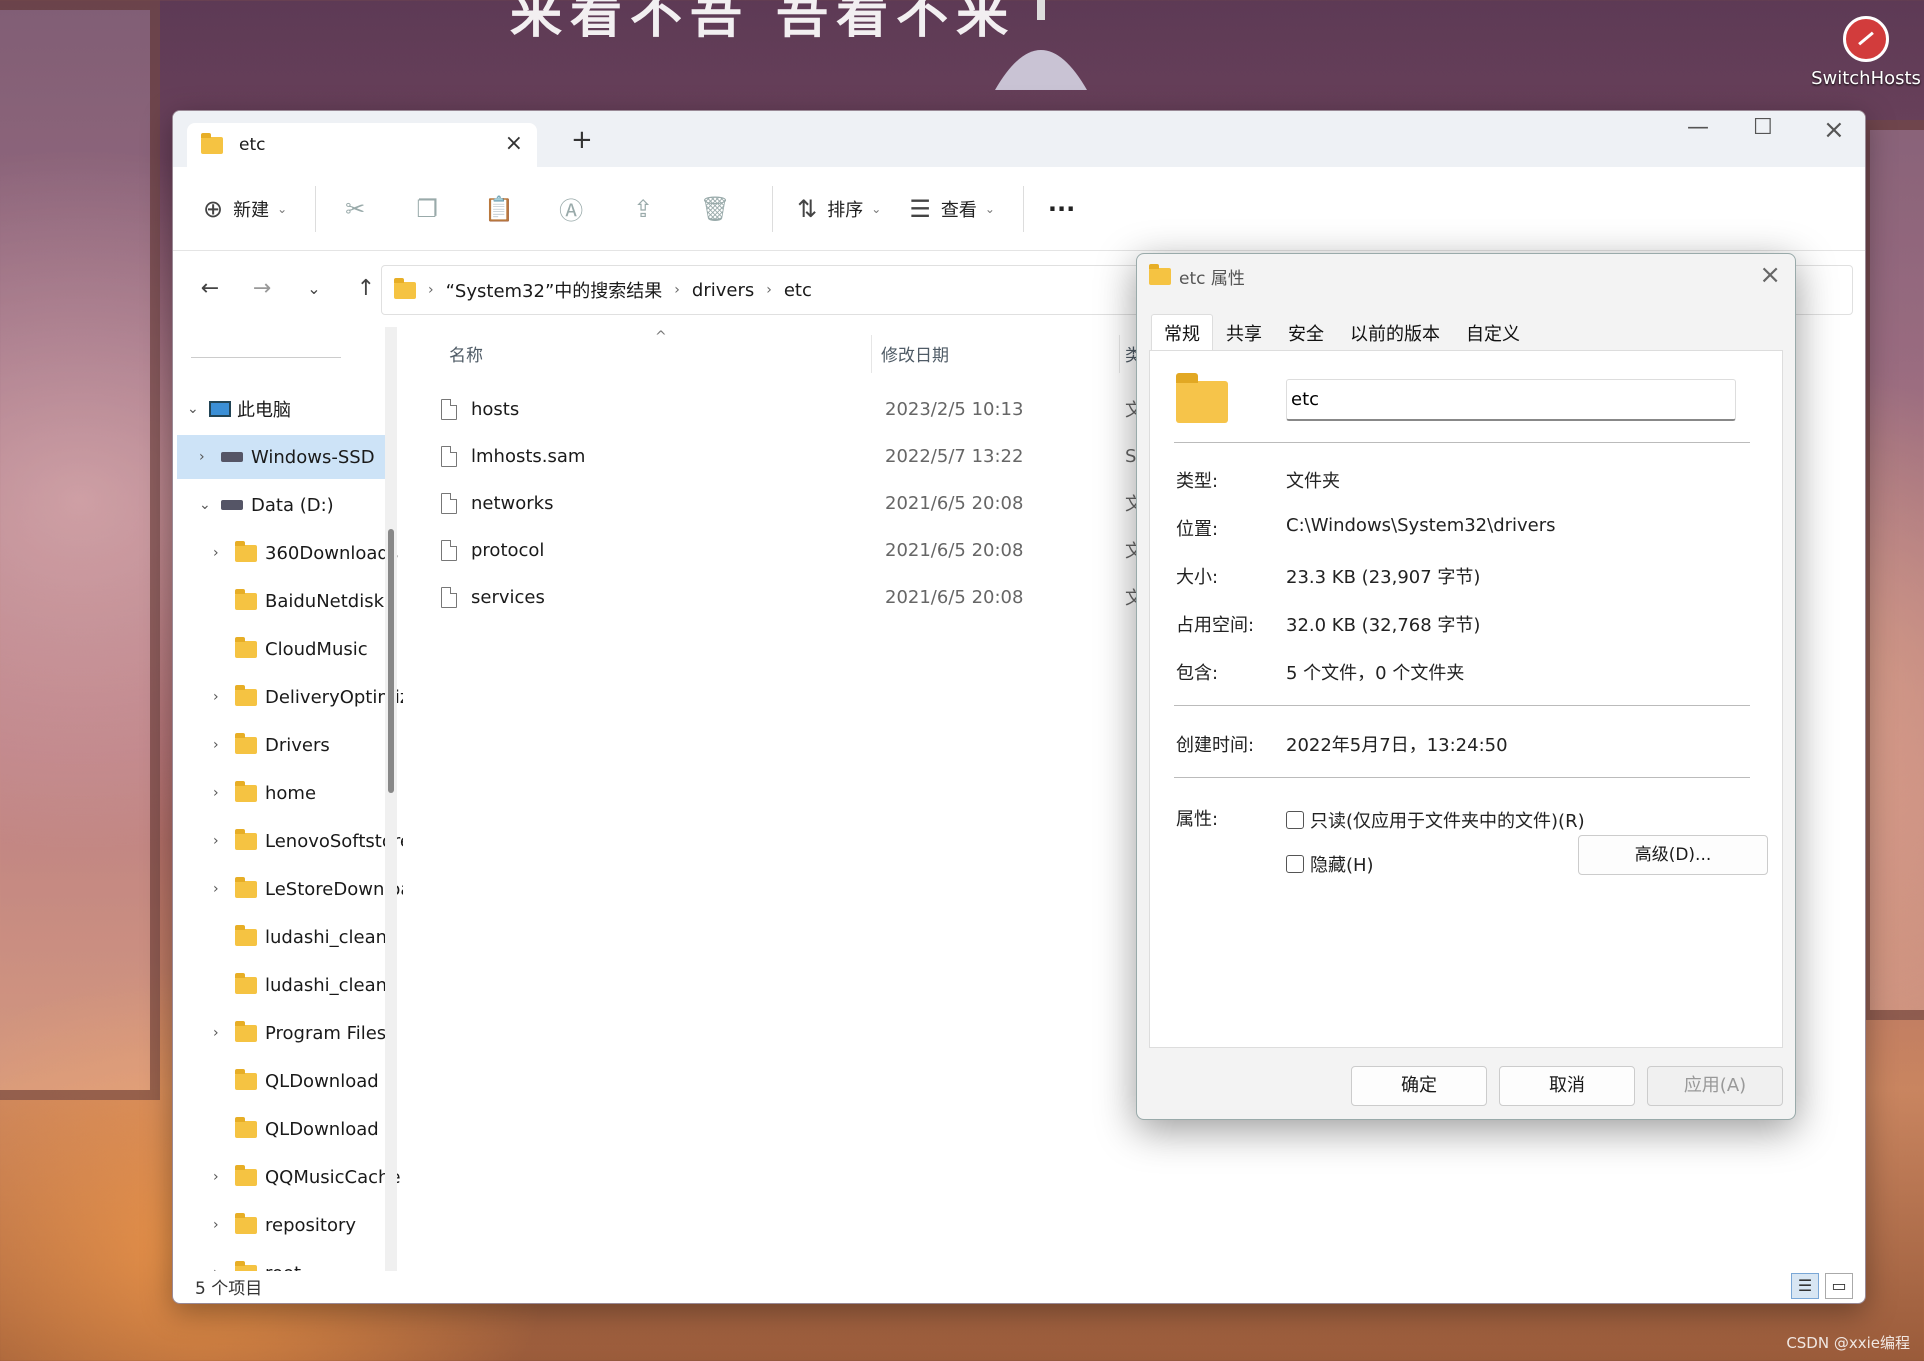 The image size is (1924, 1361). What do you see at coordinates (952, 209) in the screenshot?
I see `view-button: ☰ 查看 ⌄` at bounding box center [952, 209].